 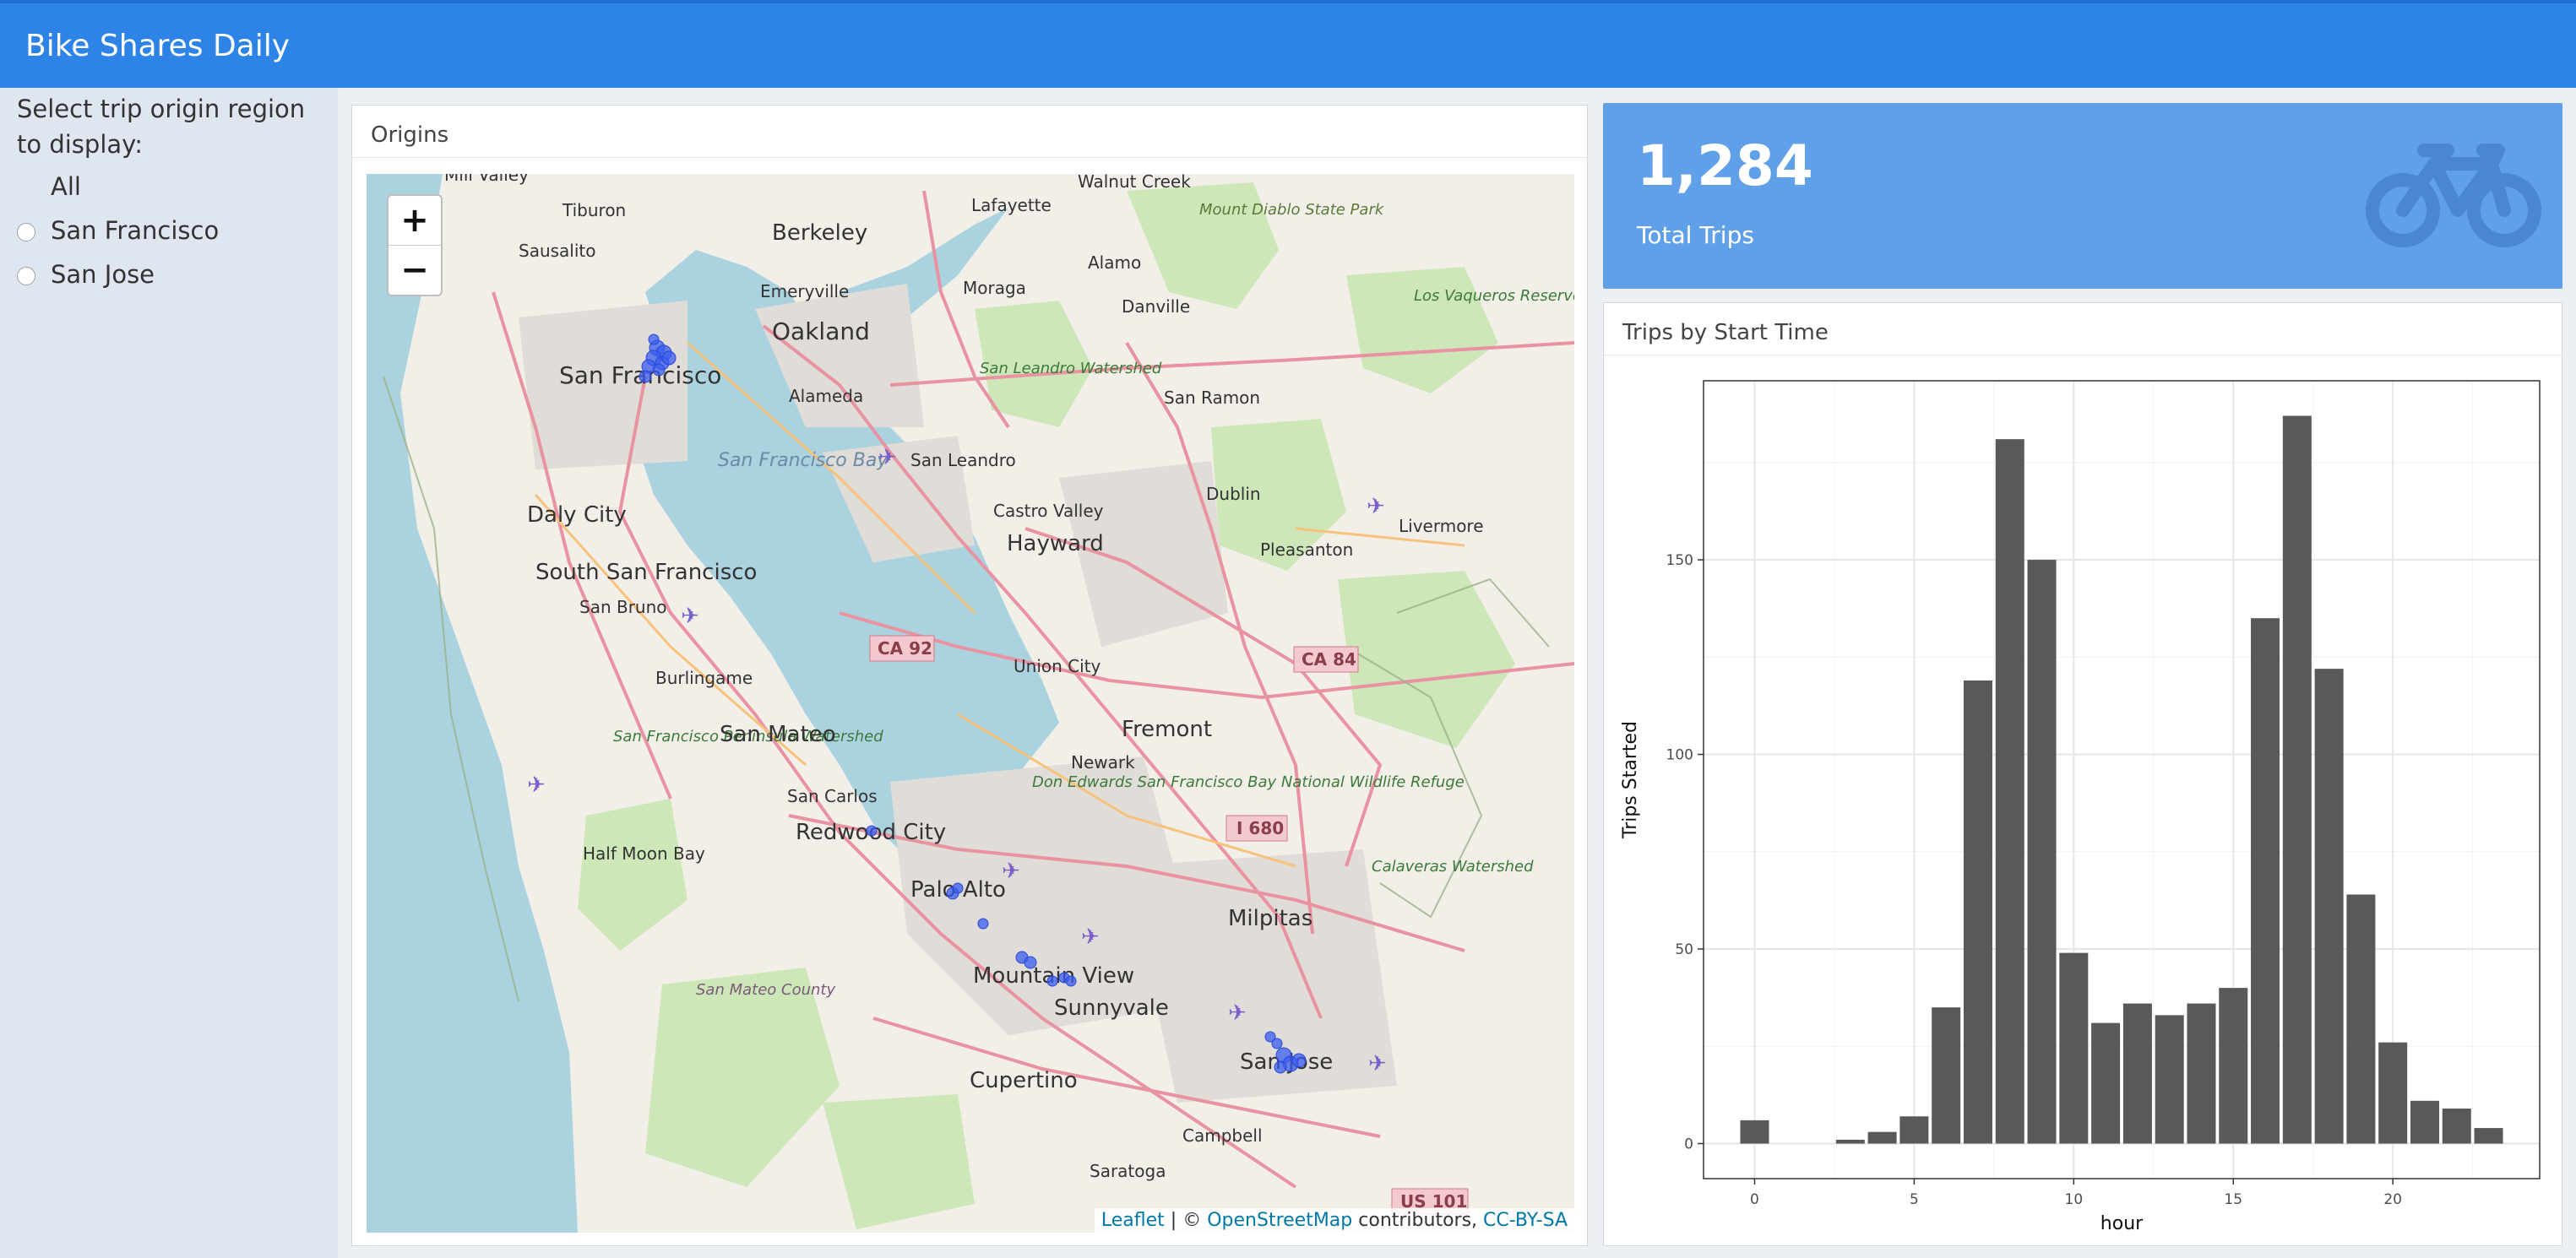 What do you see at coordinates (819, 233) in the screenshot?
I see `place-label: Berkeley` at bounding box center [819, 233].